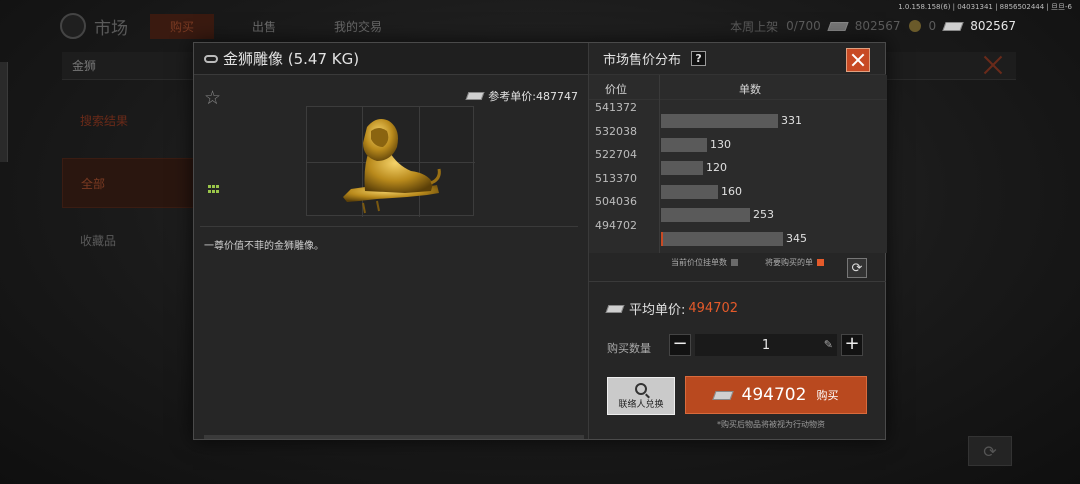 The image size is (1080, 484). Describe the element at coordinates (716, 167) in the screenshot. I see `bar-count-label: 120` at that location.